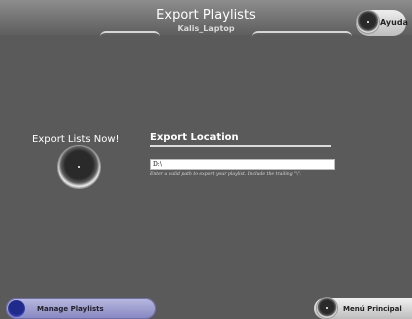 Image resolution: width=412 pixels, height=319 pixels. What do you see at coordinates (76, 139) in the screenshot?
I see `export-now-label: Export Lists Now!` at bounding box center [76, 139].